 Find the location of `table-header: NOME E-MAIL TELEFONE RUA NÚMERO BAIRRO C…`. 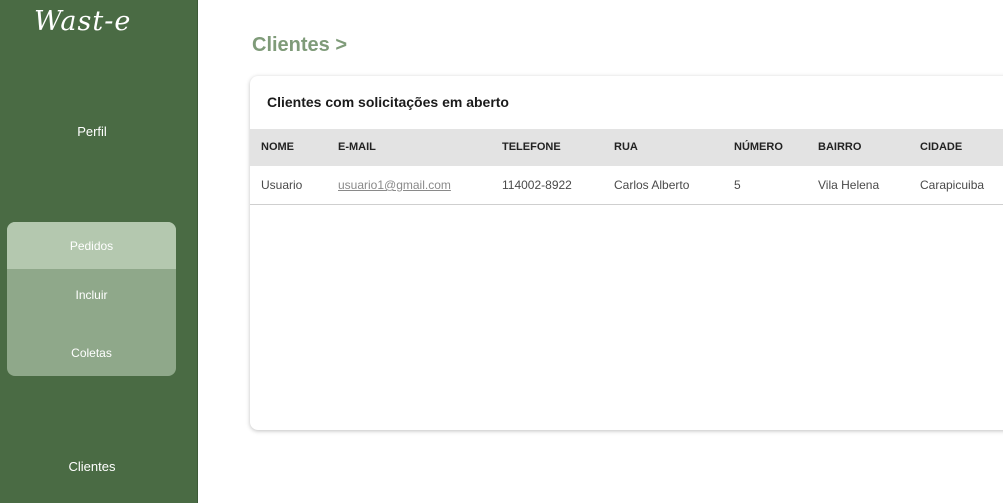

table-header: NOME E-MAIL TELEFONE RUA NÚMERO BAIRRO C… is located at coordinates (626, 147).